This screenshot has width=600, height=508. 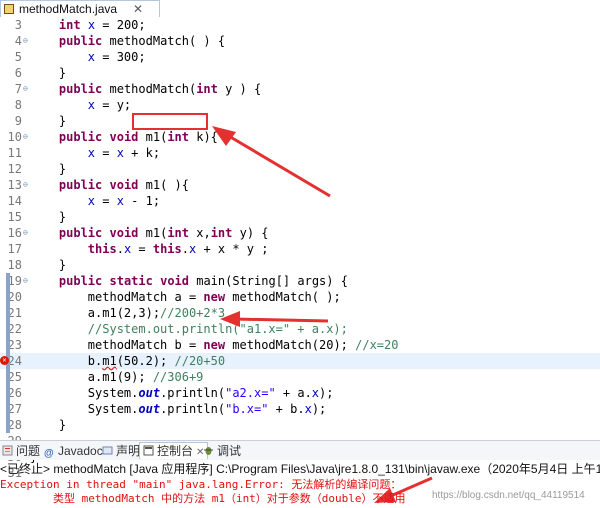 I want to click on console-tabbar: 问题 @ Javadoc 声明 控制台 ✕ 调试, so click(x=300, y=450).